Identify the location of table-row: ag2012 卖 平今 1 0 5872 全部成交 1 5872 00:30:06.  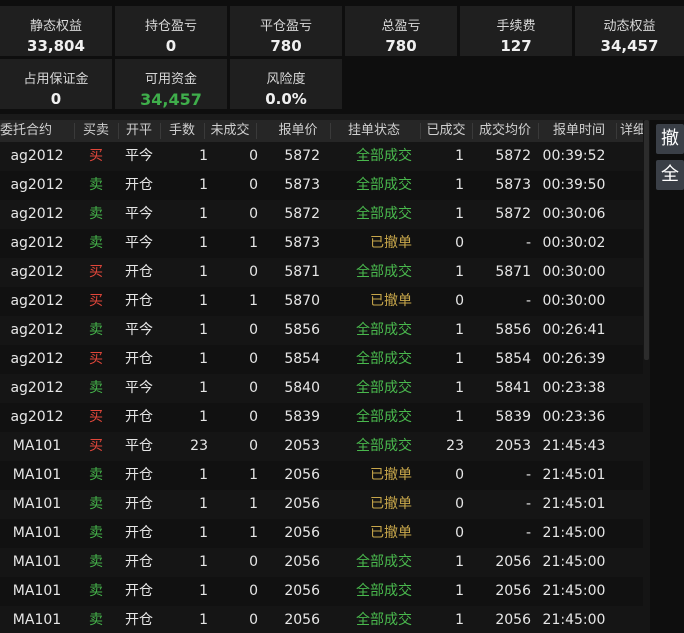
(325, 214).